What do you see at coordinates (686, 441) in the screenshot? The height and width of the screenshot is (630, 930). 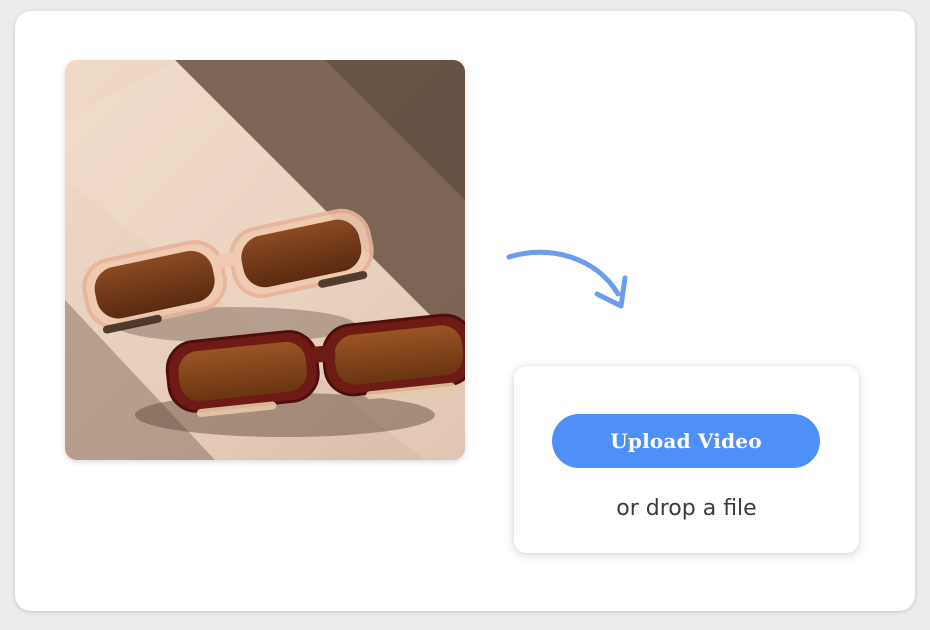 I see `upload-video-button: Upload Video` at bounding box center [686, 441].